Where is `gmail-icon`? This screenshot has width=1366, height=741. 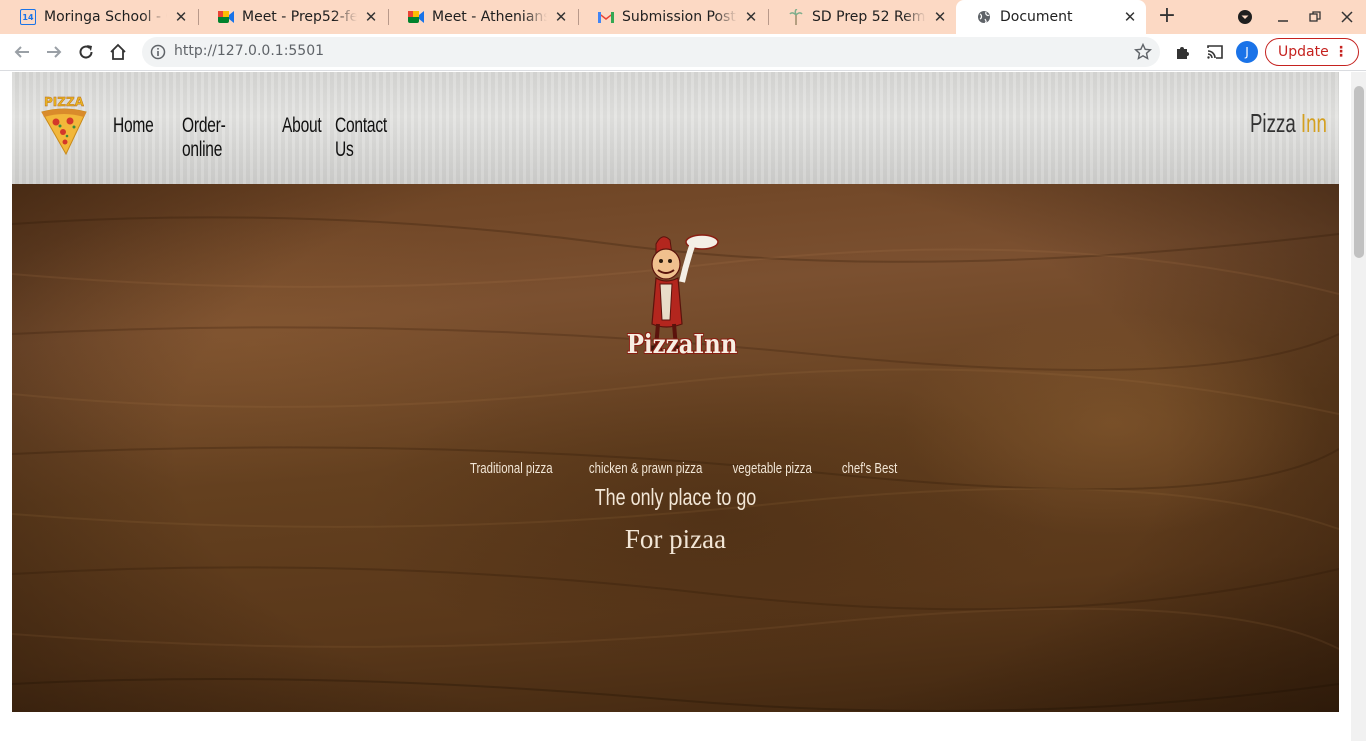
gmail-icon is located at coordinates (606, 17).